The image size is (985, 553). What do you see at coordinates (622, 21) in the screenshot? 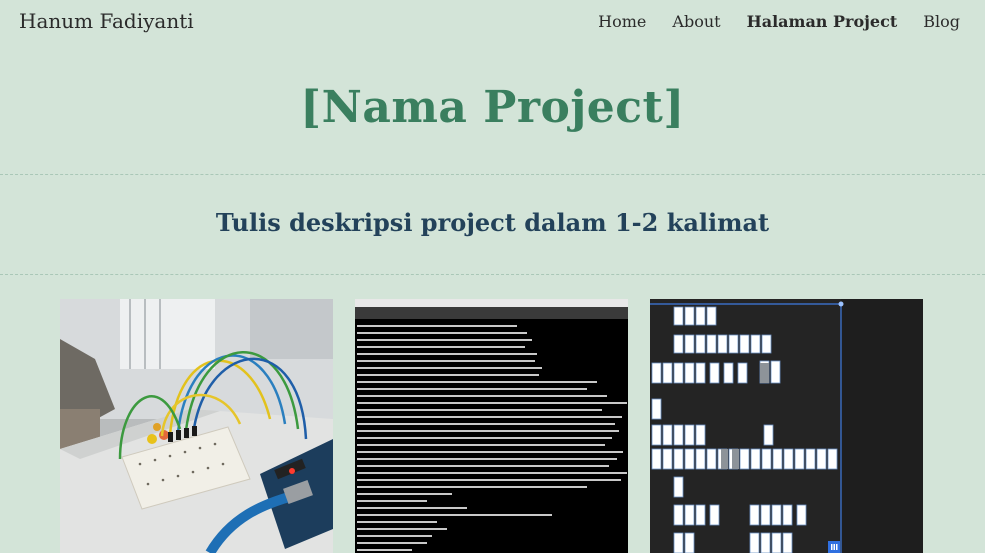
I see `nav-link-home: Home` at bounding box center [622, 21].